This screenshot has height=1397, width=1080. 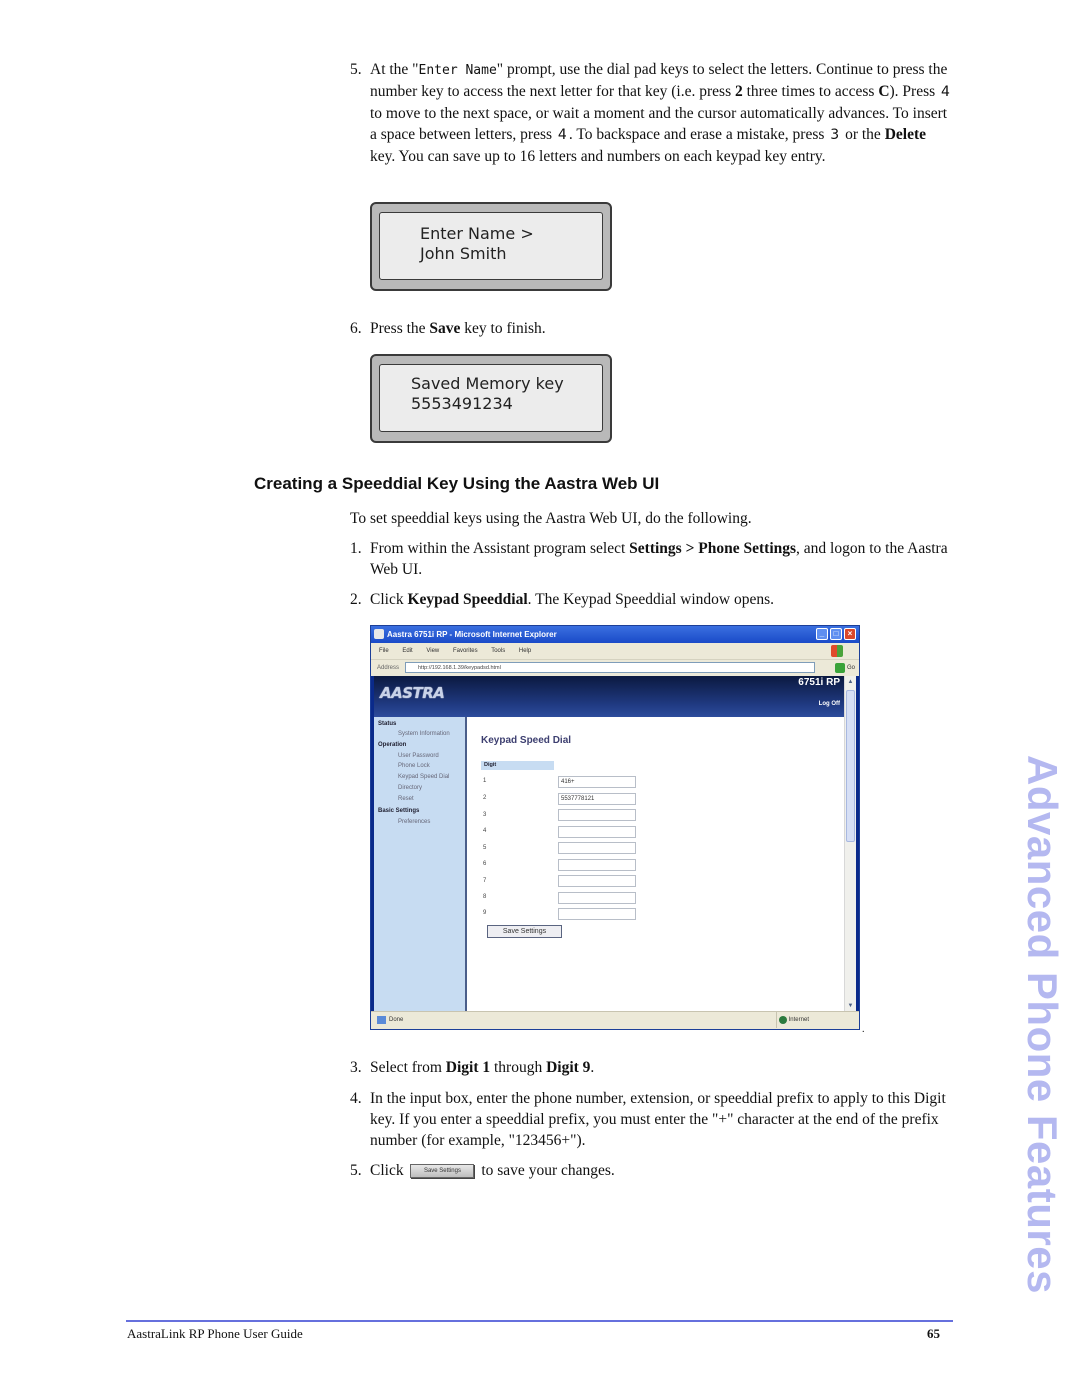 What do you see at coordinates (390, 1020) in the screenshot?
I see `status-text: Done` at bounding box center [390, 1020].